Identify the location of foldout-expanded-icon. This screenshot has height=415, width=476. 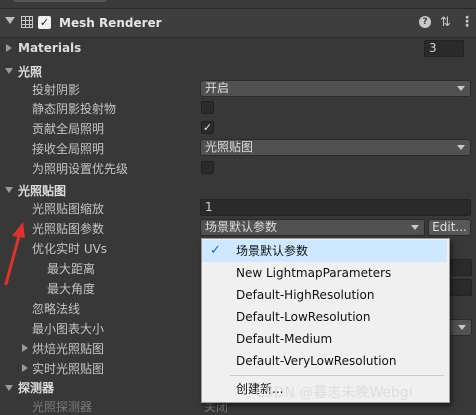
(10, 20).